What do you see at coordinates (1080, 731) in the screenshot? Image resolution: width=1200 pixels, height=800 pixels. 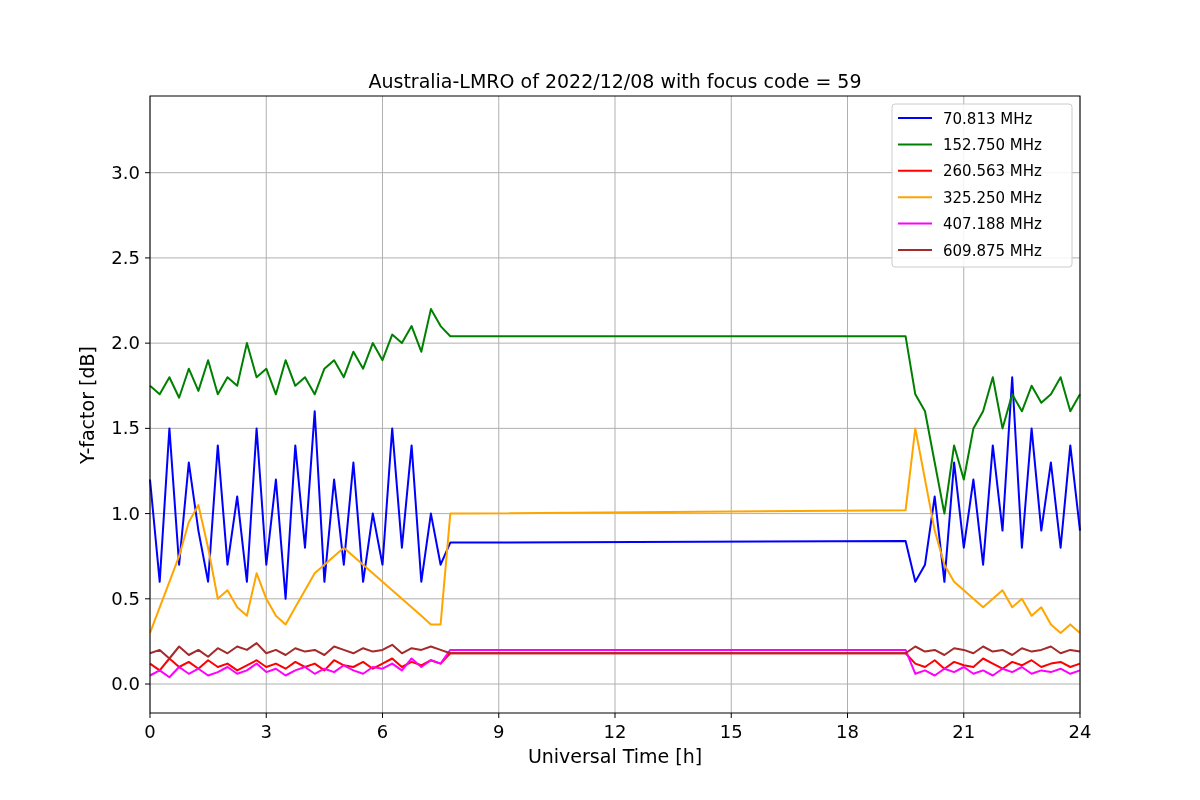 I see `tick-label: 24` at bounding box center [1080, 731].